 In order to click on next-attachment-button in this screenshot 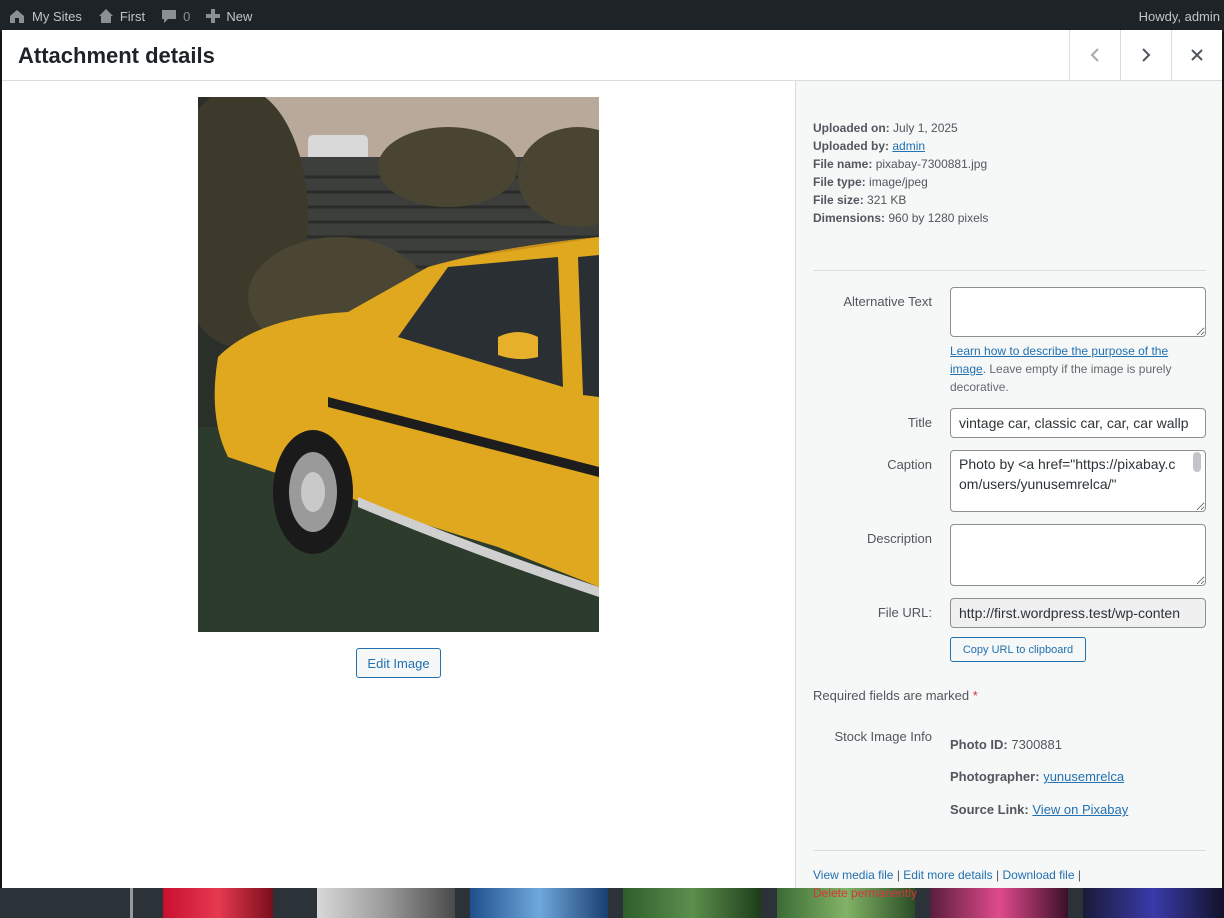, I will do `click(1145, 55)`.